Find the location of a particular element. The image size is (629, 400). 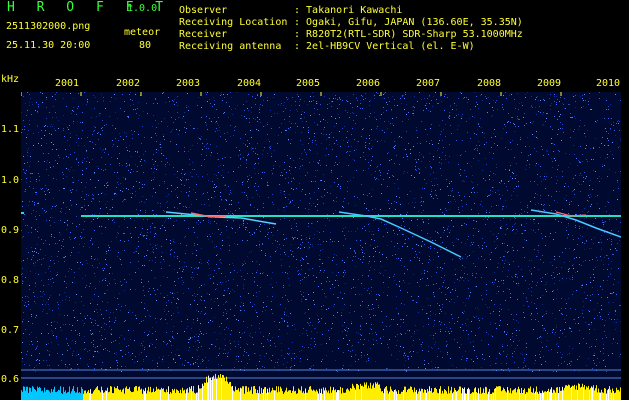

x-tick-label: 2006 is located at coordinates (368, 83).